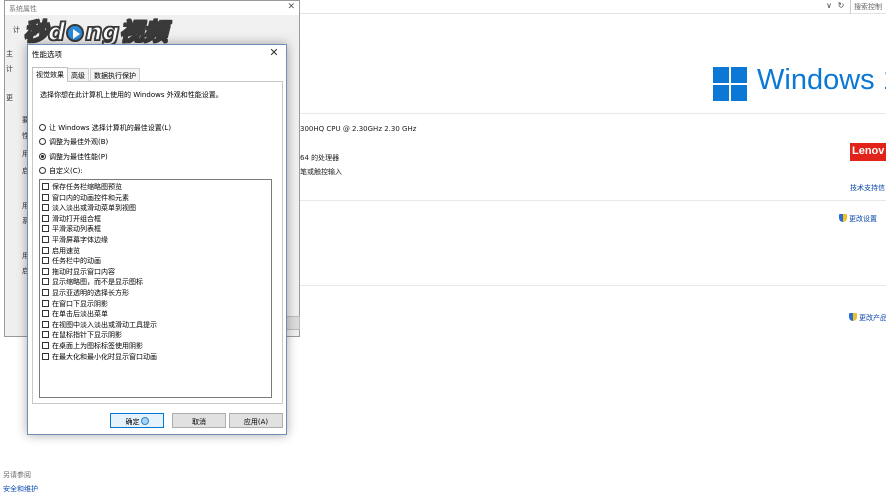 The width and height of the screenshot is (886, 494). Describe the element at coordinates (256, 420) in the screenshot. I see `apply-button: 应用(A)` at that location.